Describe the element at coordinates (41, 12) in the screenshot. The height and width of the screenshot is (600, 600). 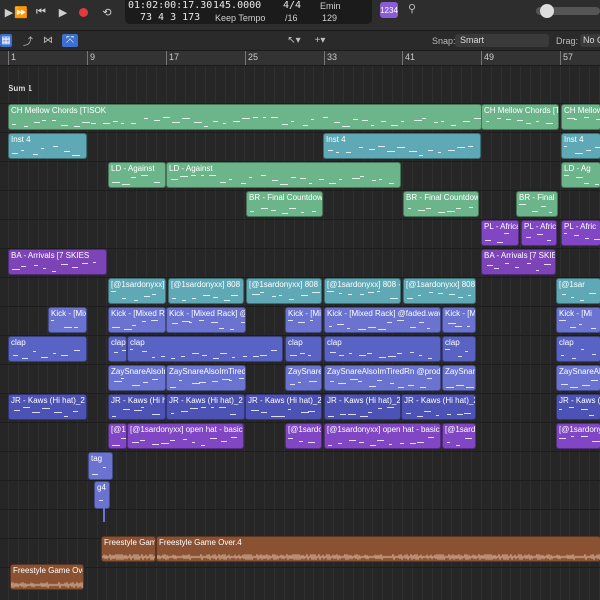
I see `rewind-to-start-icon: ⏮` at that location.